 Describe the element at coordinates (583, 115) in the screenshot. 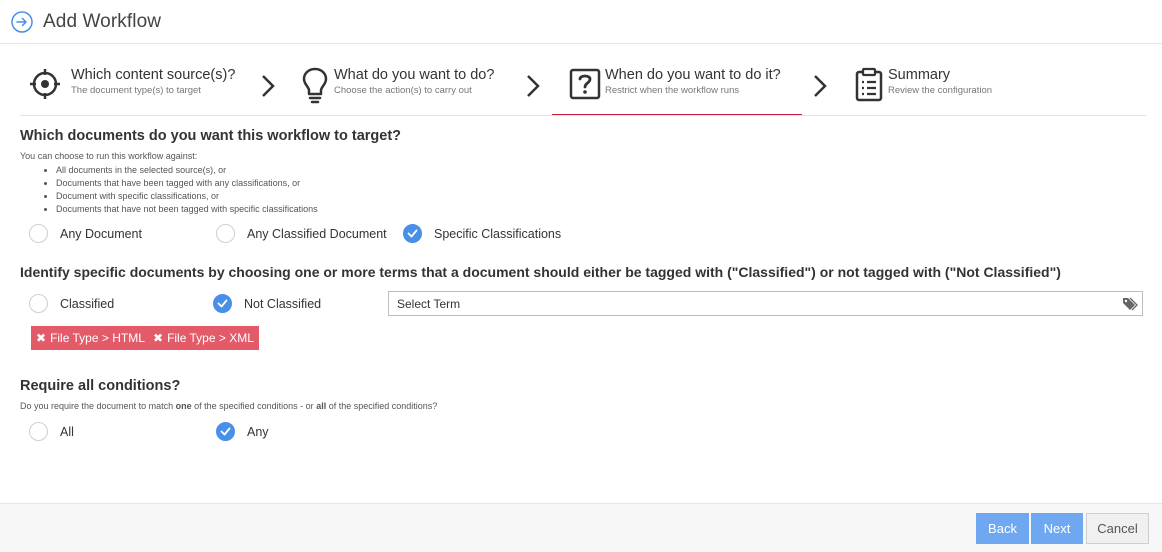

I see `steps-divider` at that location.